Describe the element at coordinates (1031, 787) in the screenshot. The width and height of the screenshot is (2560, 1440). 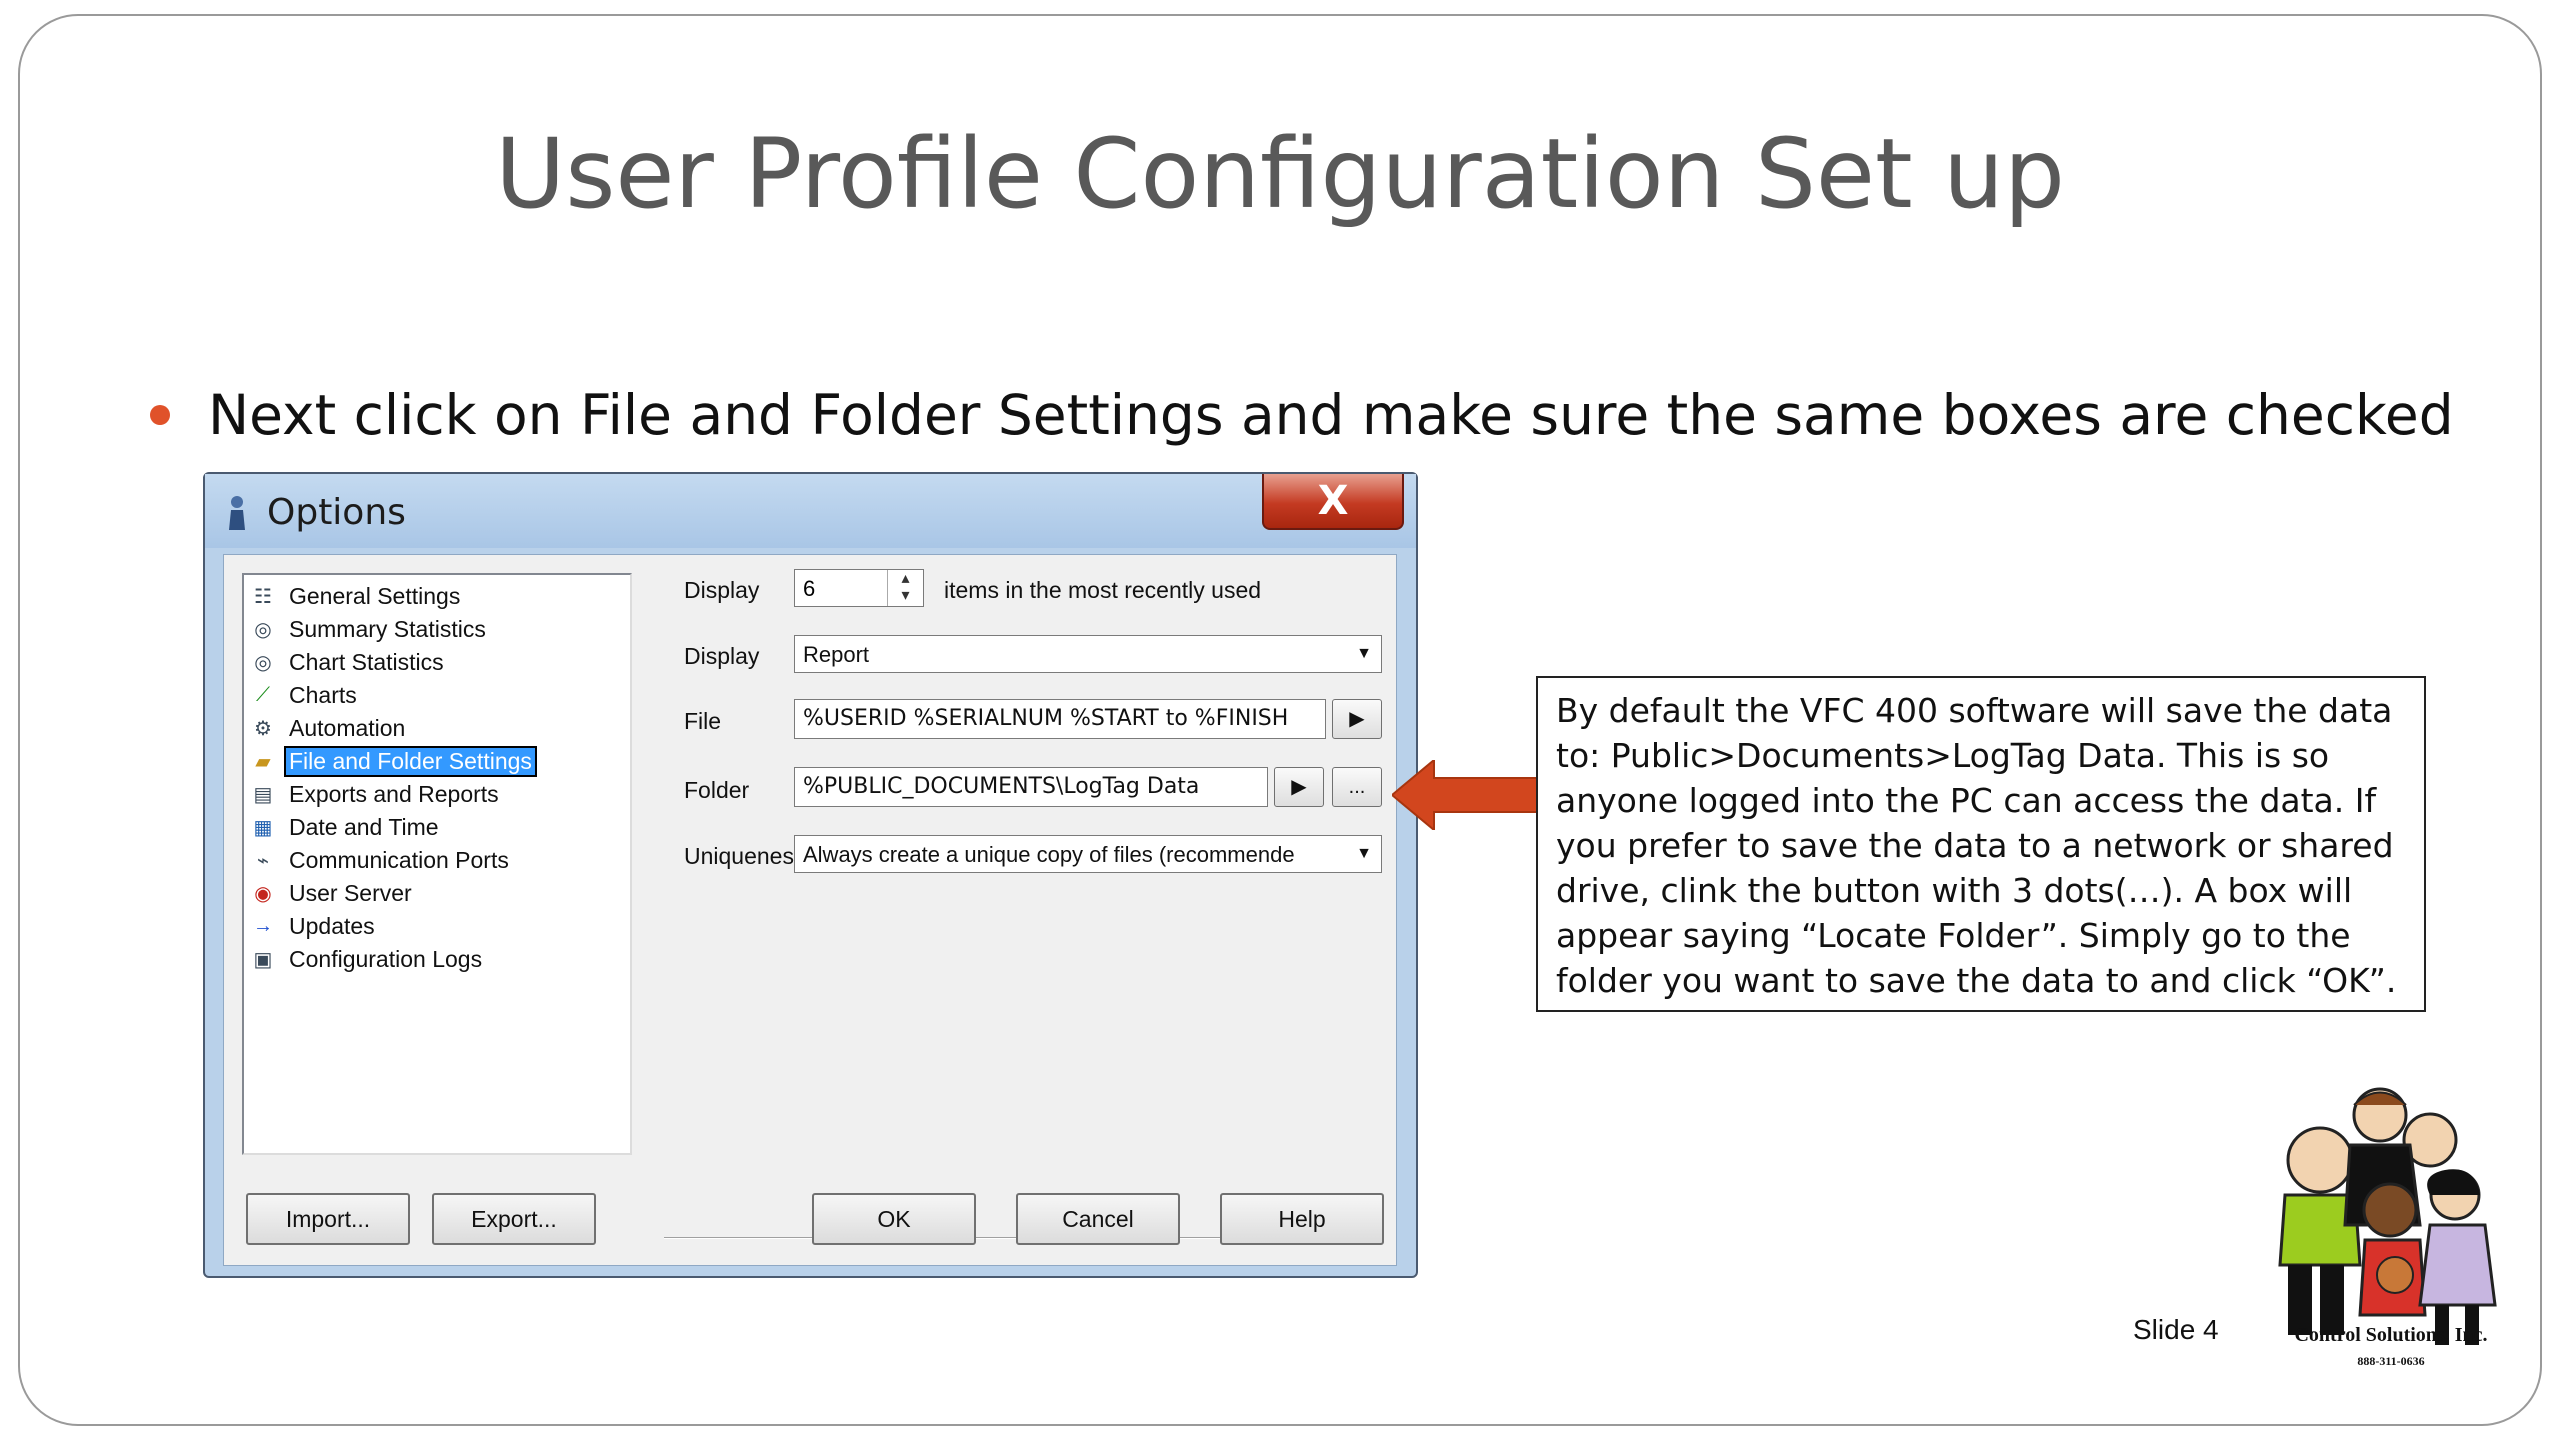
I see `folder-path-input: %PUBLIC_DOCUMENTS\LogTag Data` at that location.